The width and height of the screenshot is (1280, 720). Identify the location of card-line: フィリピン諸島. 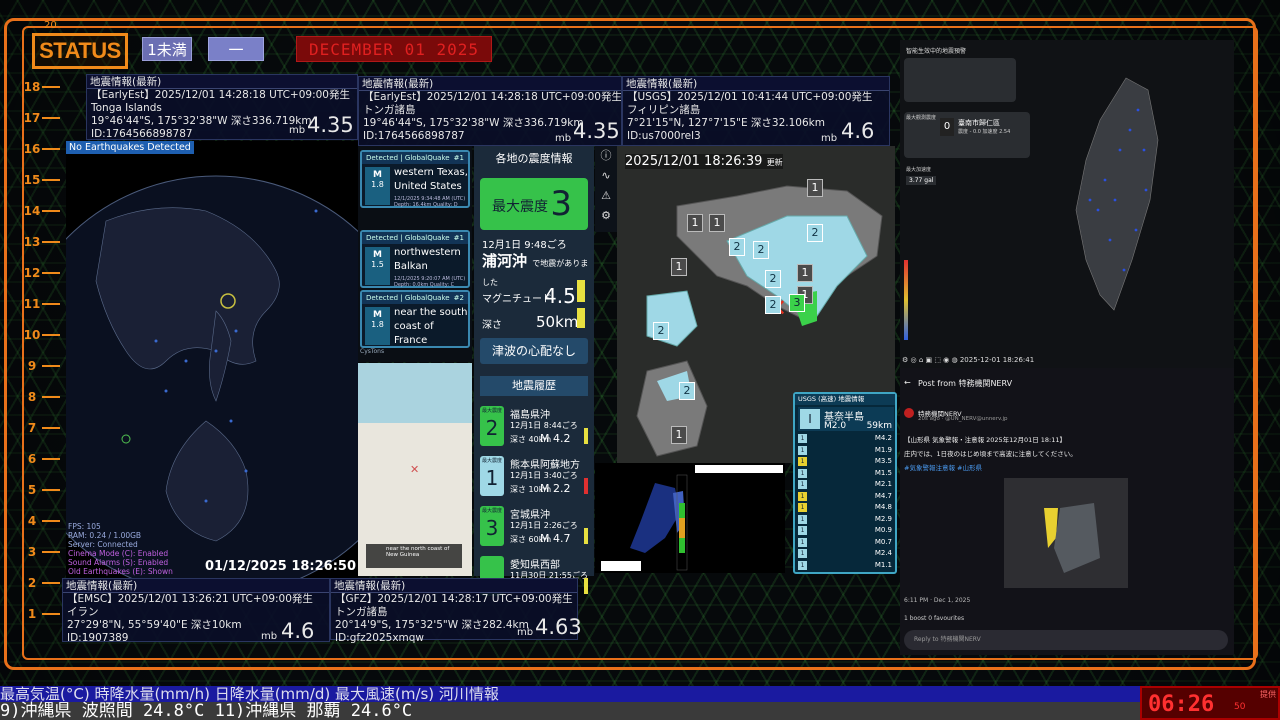
(664, 110).